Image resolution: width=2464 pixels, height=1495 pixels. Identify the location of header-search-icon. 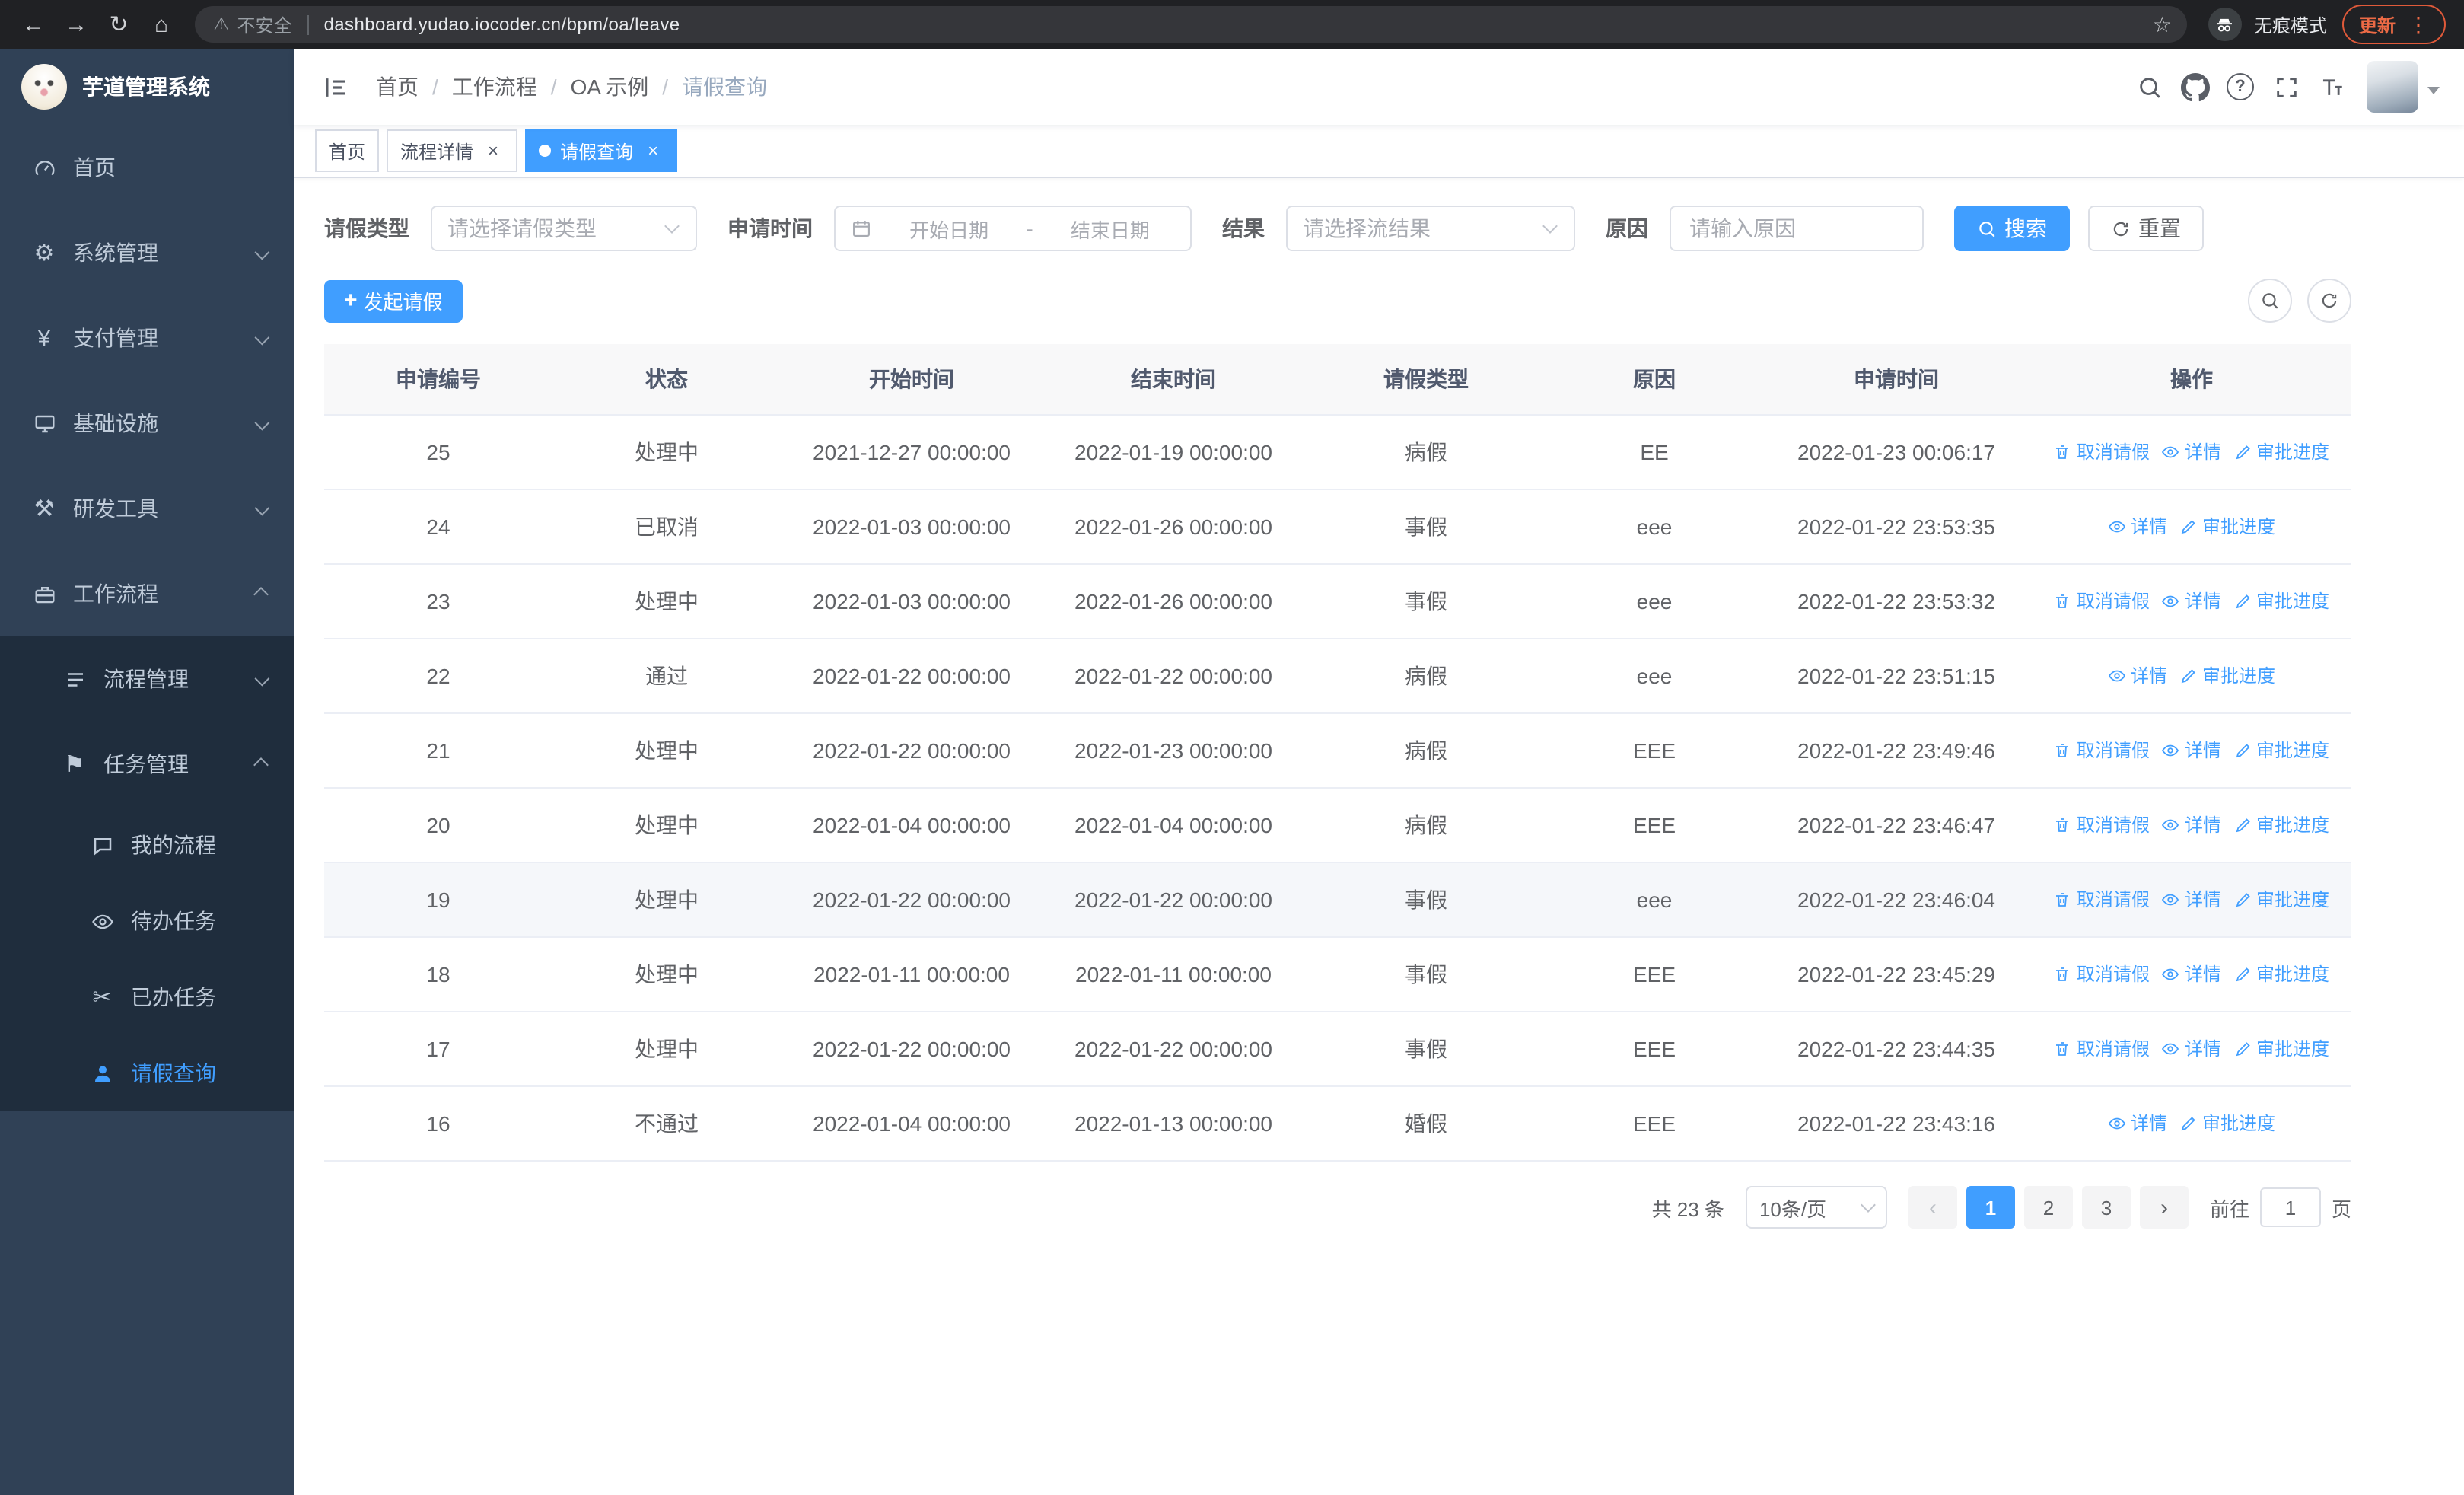
(2149, 87).